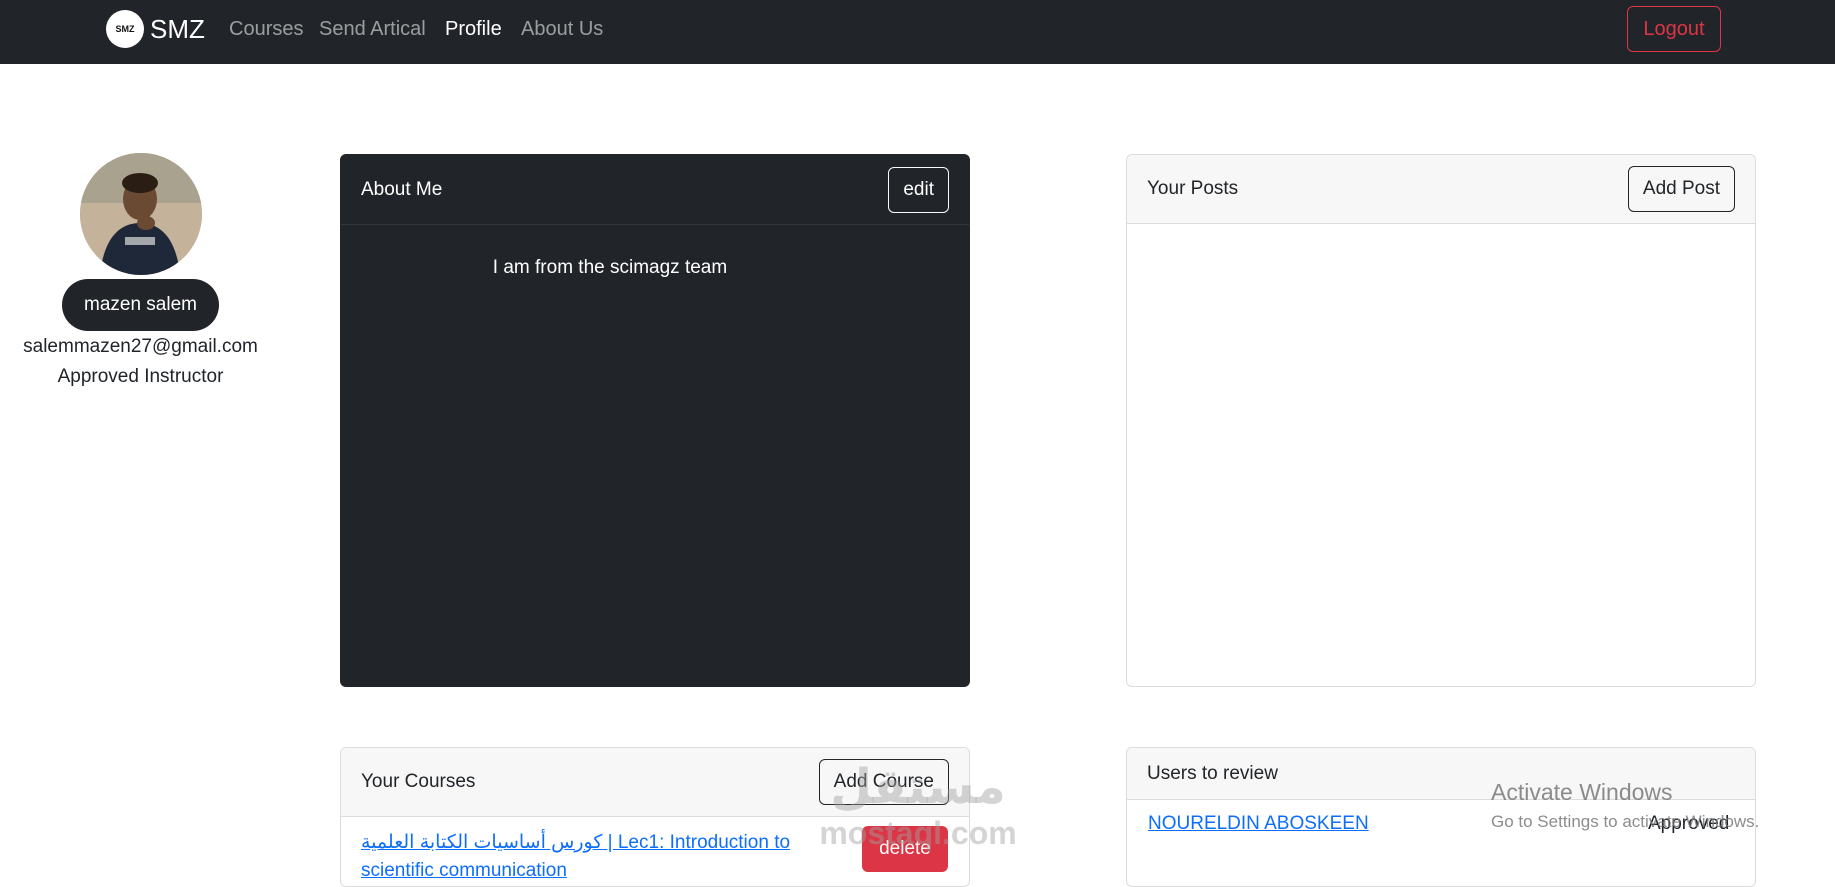 This screenshot has width=1835, height=887. I want to click on nav-link-send-artical: Send Artical, so click(372, 29).